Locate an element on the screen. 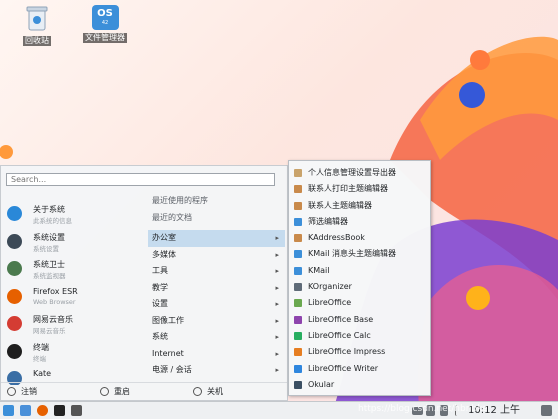  restart-button: 重启 is located at coordinates (115, 391).